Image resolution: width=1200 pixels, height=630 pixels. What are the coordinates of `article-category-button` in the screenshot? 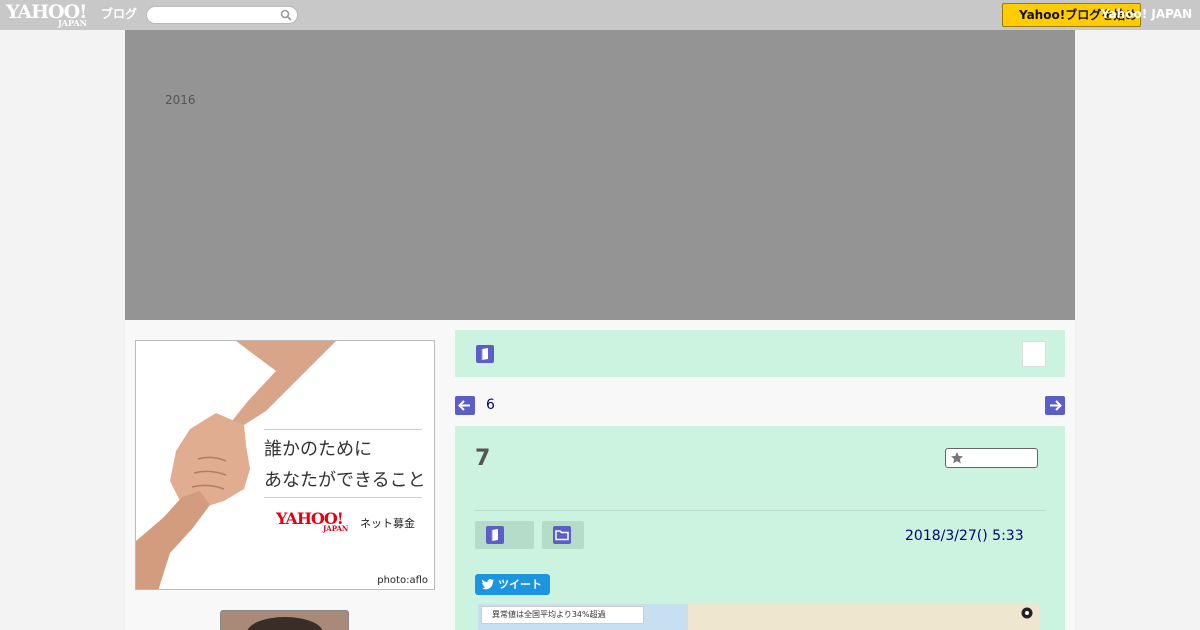 It's located at (504, 535).